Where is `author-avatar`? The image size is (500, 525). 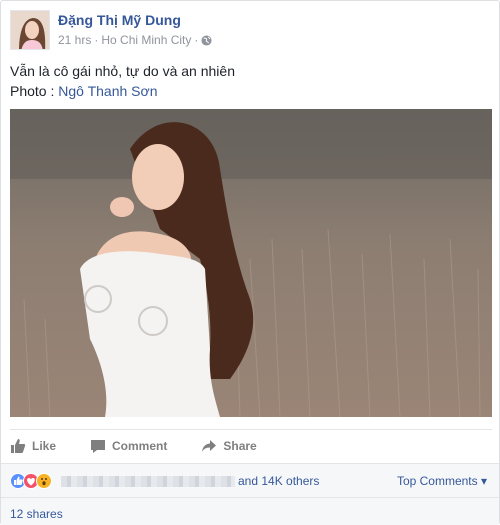 author-avatar is located at coordinates (30, 30).